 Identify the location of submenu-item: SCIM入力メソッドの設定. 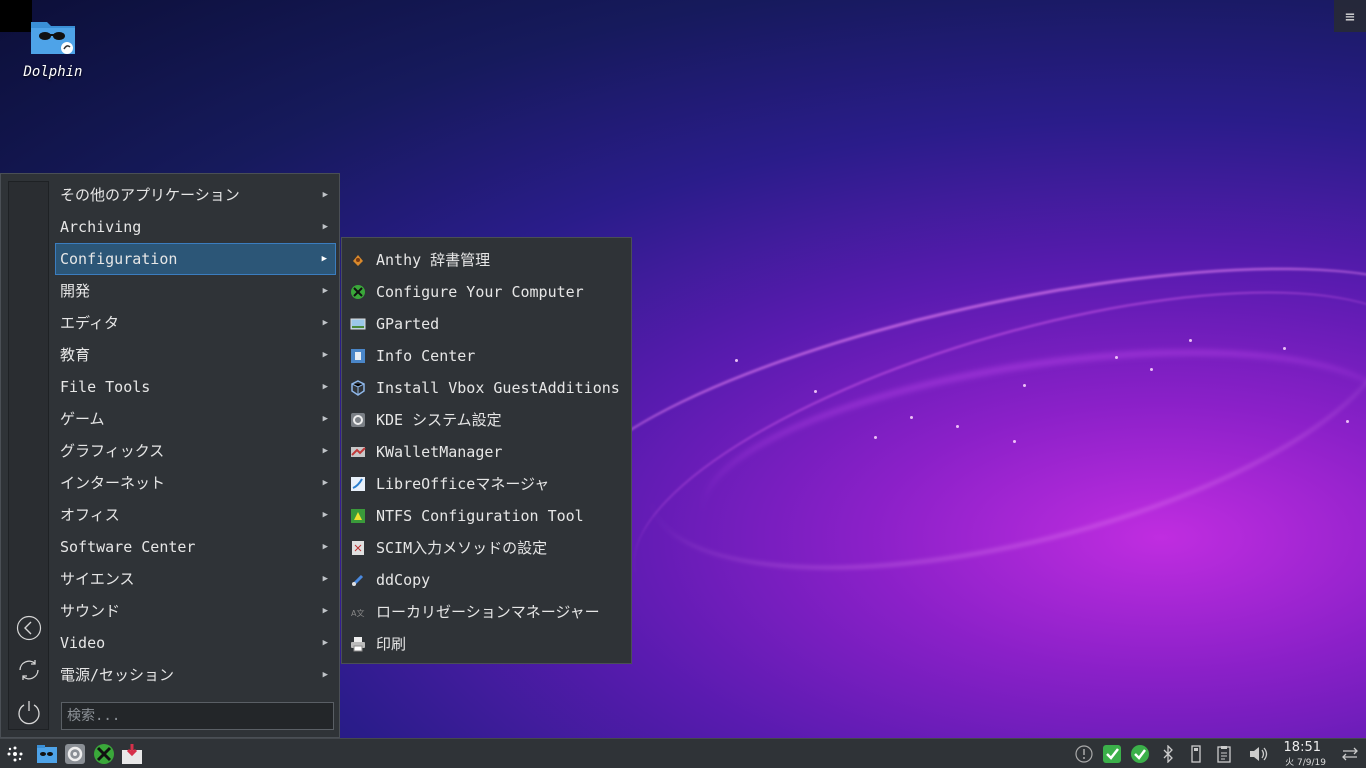
(486, 548).